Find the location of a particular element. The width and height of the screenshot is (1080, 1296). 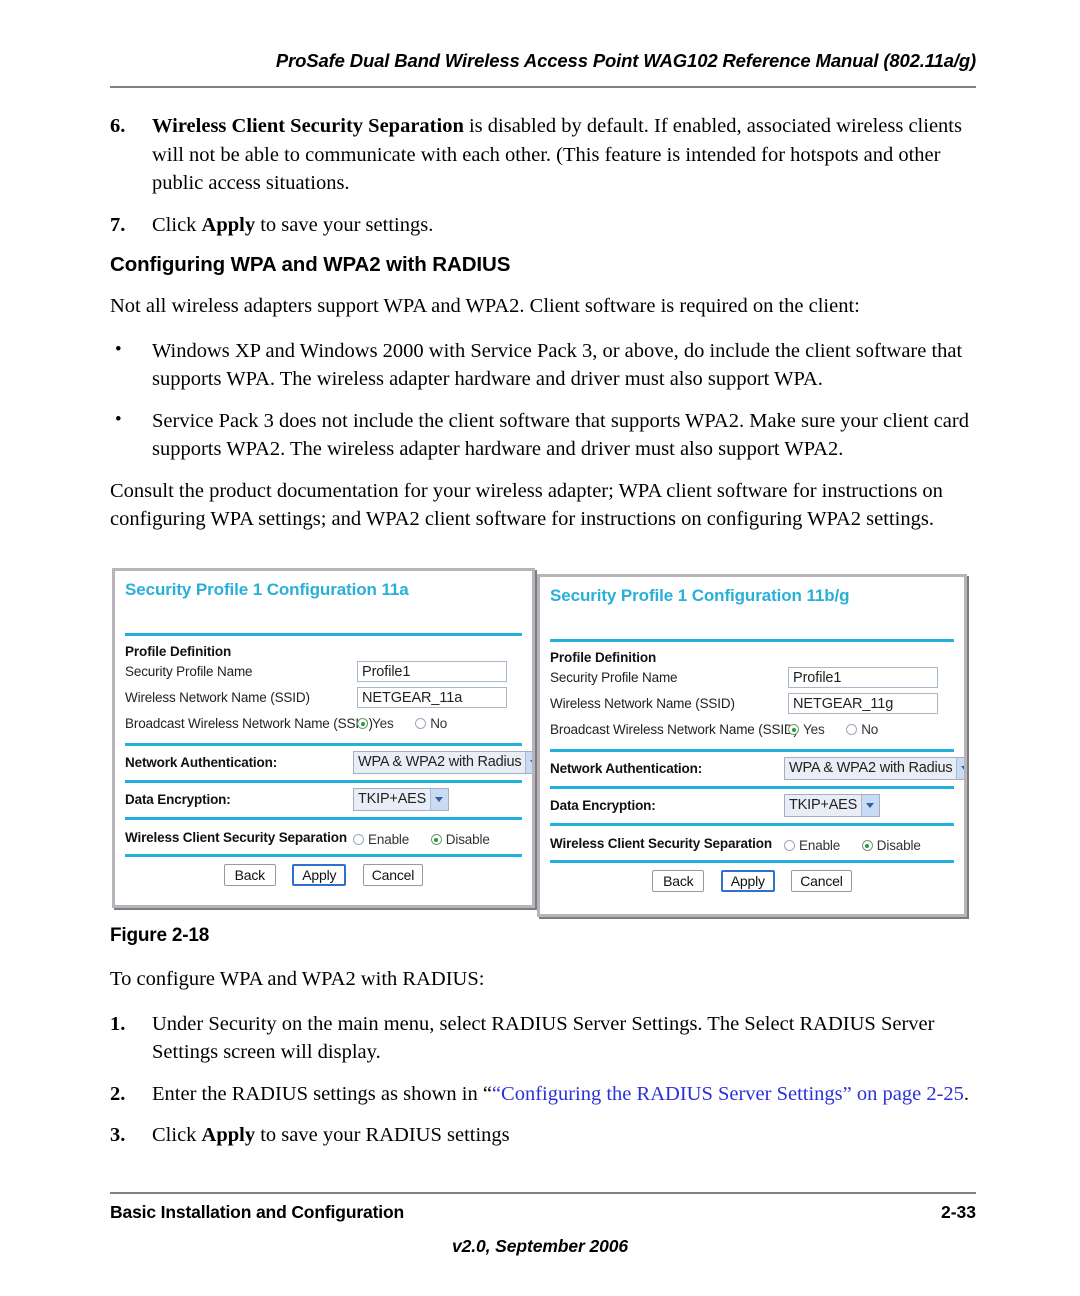

field-label: Network Authentication: is located at coordinates (626, 768).